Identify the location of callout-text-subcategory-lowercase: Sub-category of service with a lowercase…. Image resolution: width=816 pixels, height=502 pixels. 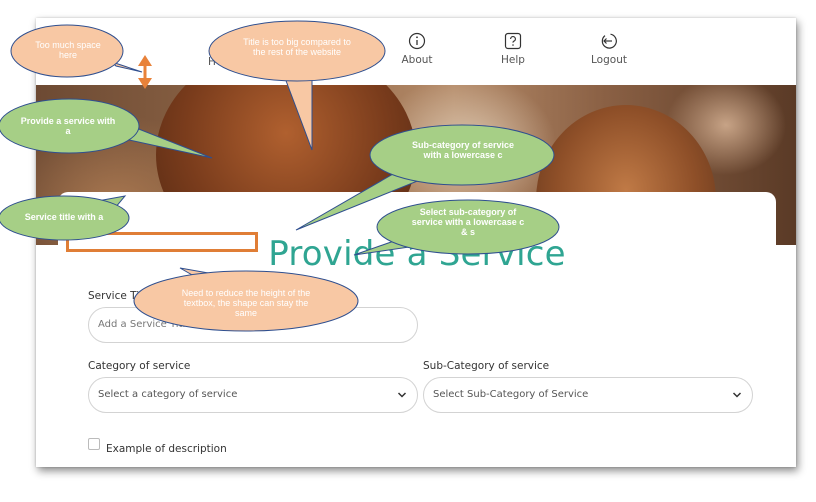
(463, 150).